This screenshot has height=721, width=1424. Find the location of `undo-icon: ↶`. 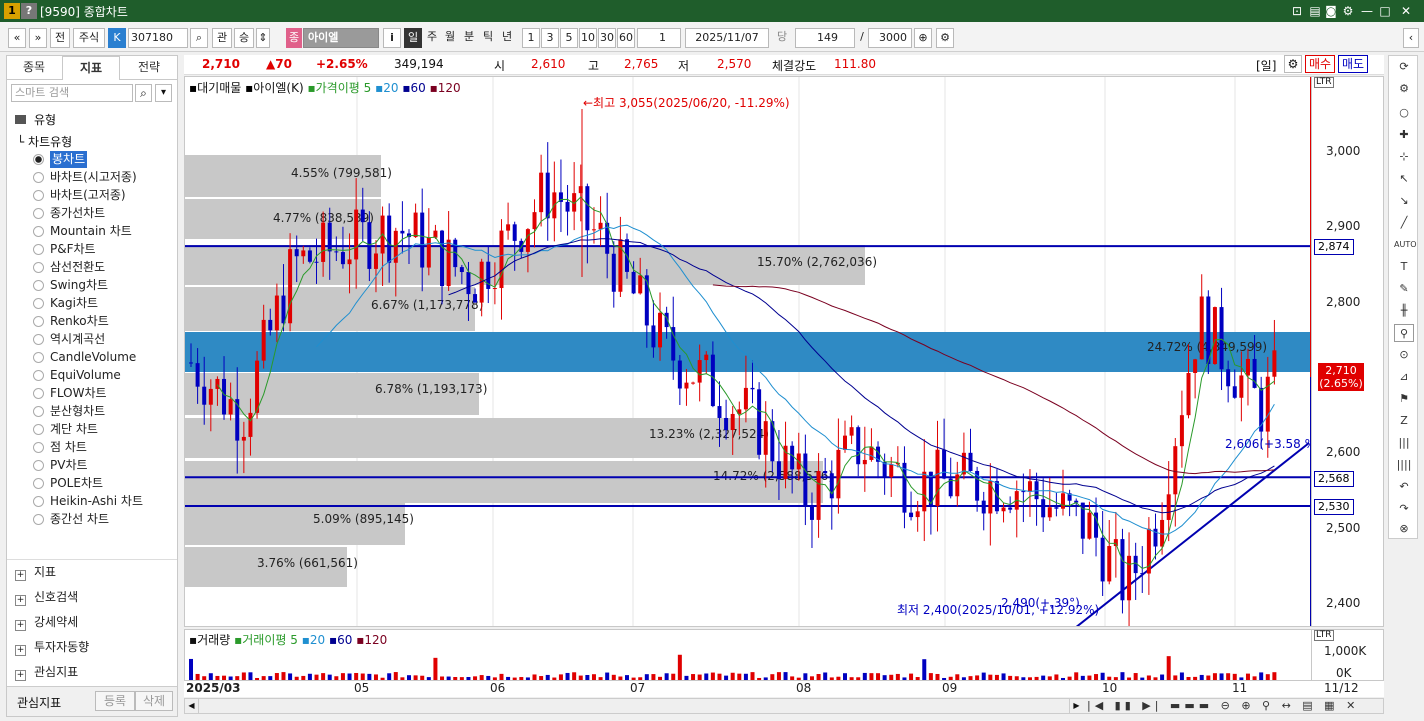

undo-icon: ↶ is located at coordinates (1404, 487).